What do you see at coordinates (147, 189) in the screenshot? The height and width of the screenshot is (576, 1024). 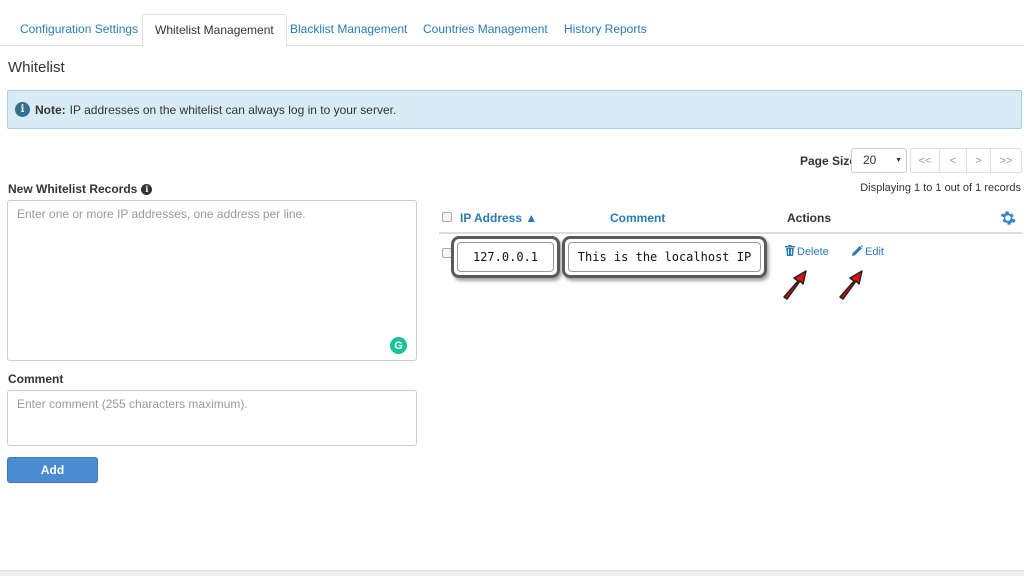 I see `info-icon: i` at bounding box center [147, 189].